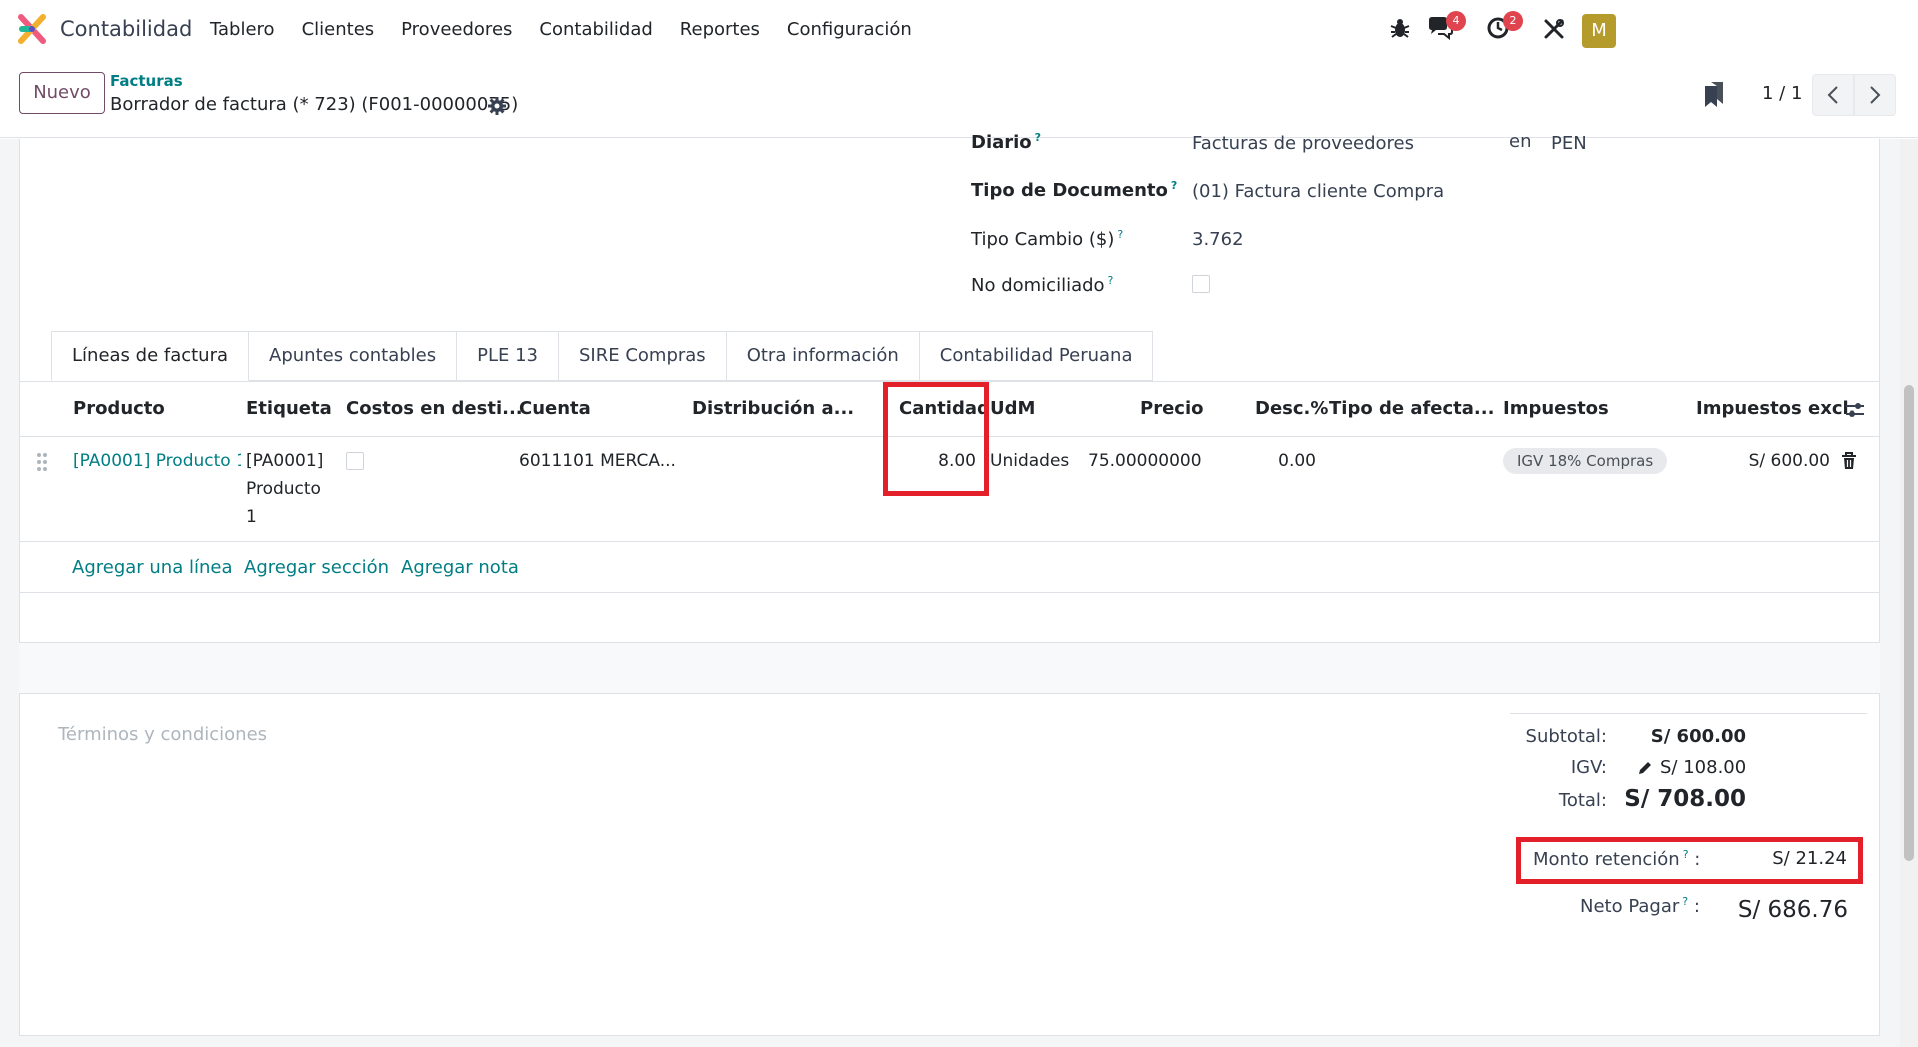  Describe the element at coordinates (162, 734) in the screenshot. I see `terms-conditions-field: Términos y condiciones` at that location.